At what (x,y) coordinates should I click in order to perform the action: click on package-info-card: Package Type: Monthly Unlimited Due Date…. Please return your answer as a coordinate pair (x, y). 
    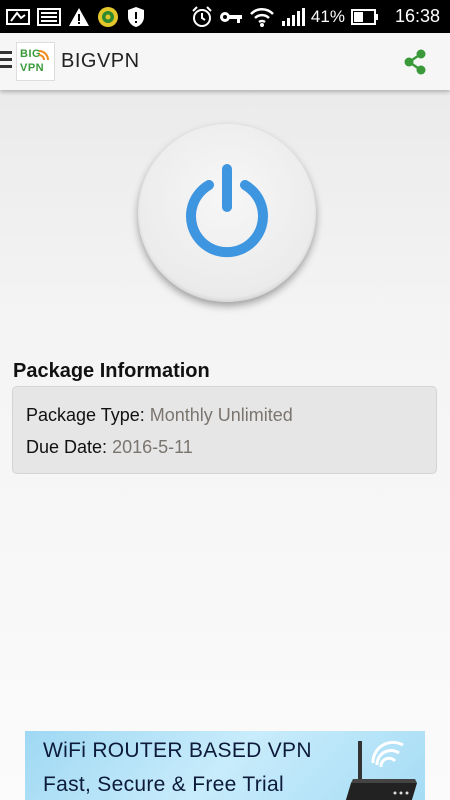
    Looking at the image, I should click on (224, 430).